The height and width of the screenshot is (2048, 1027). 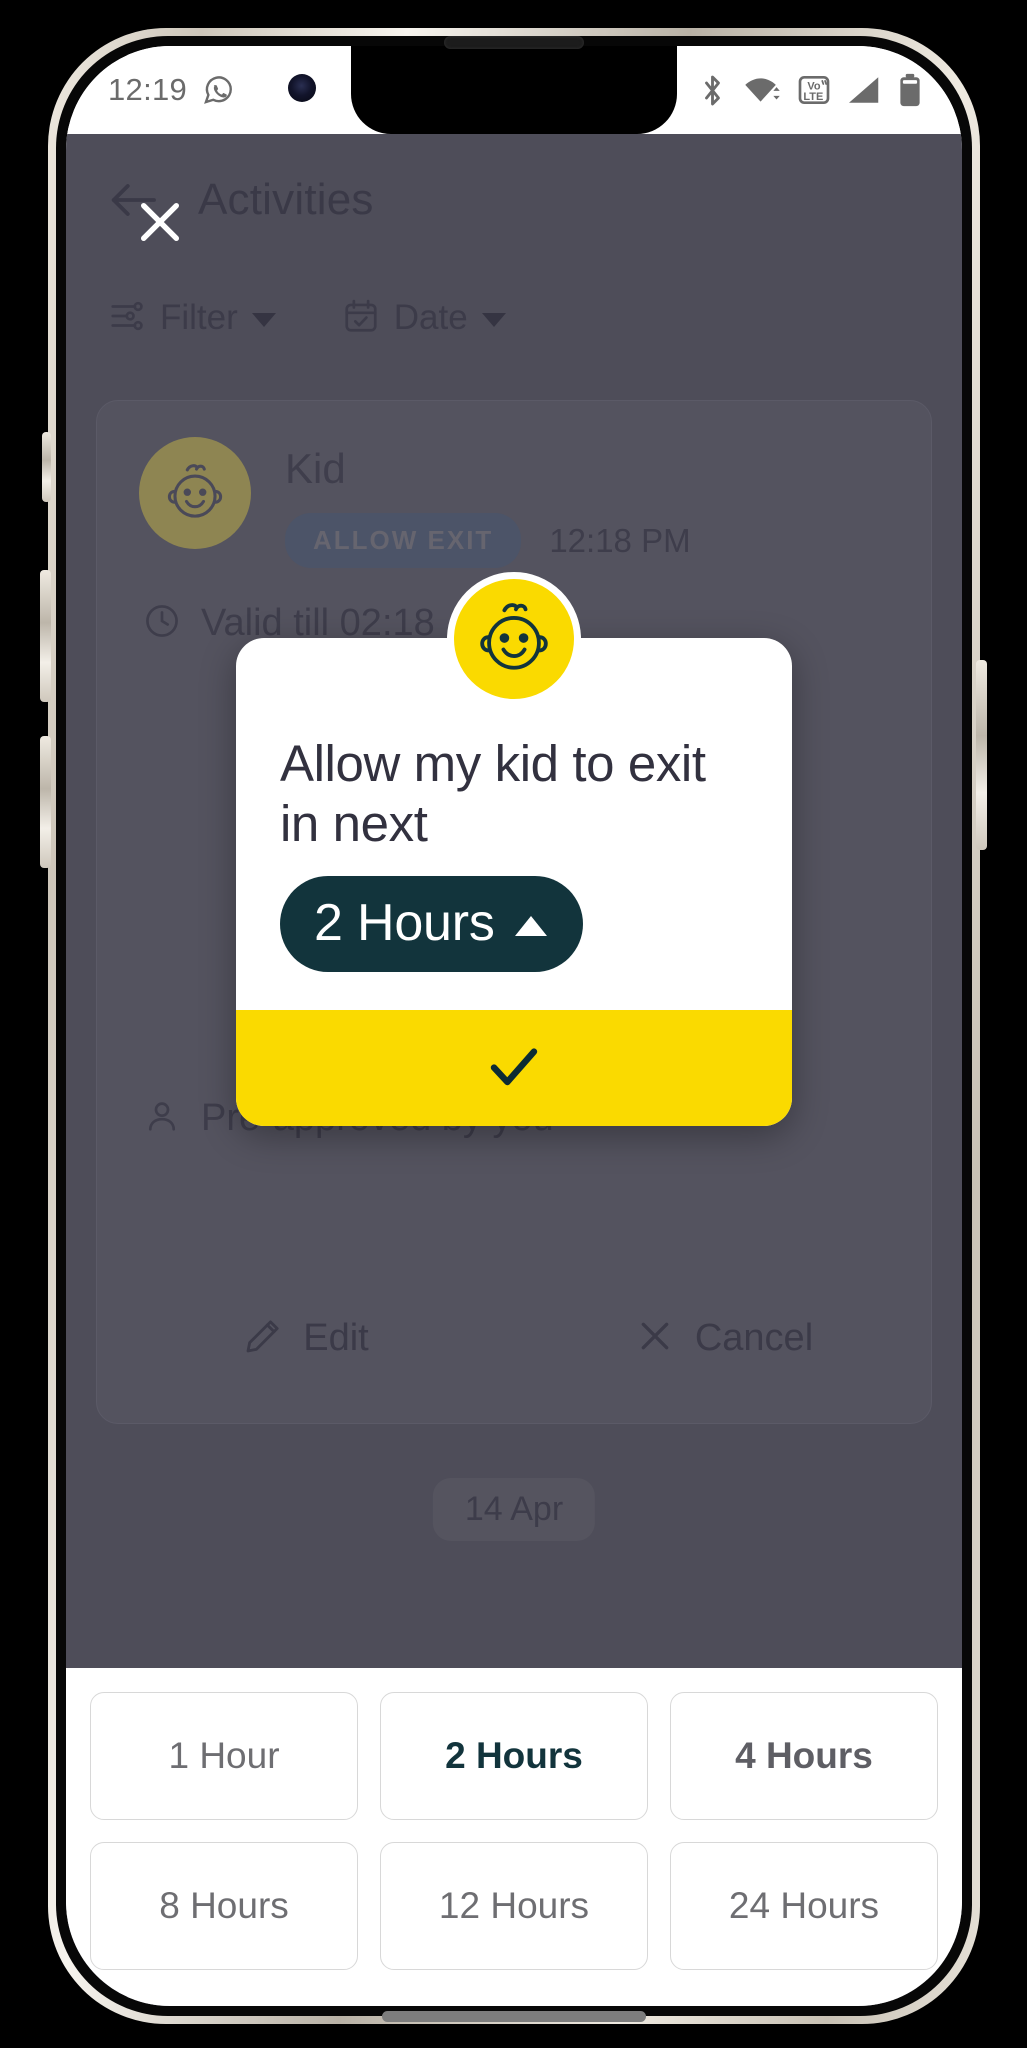 What do you see at coordinates (263, 1338) in the screenshot?
I see `pencil-icon` at bounding box center [263, 1338].